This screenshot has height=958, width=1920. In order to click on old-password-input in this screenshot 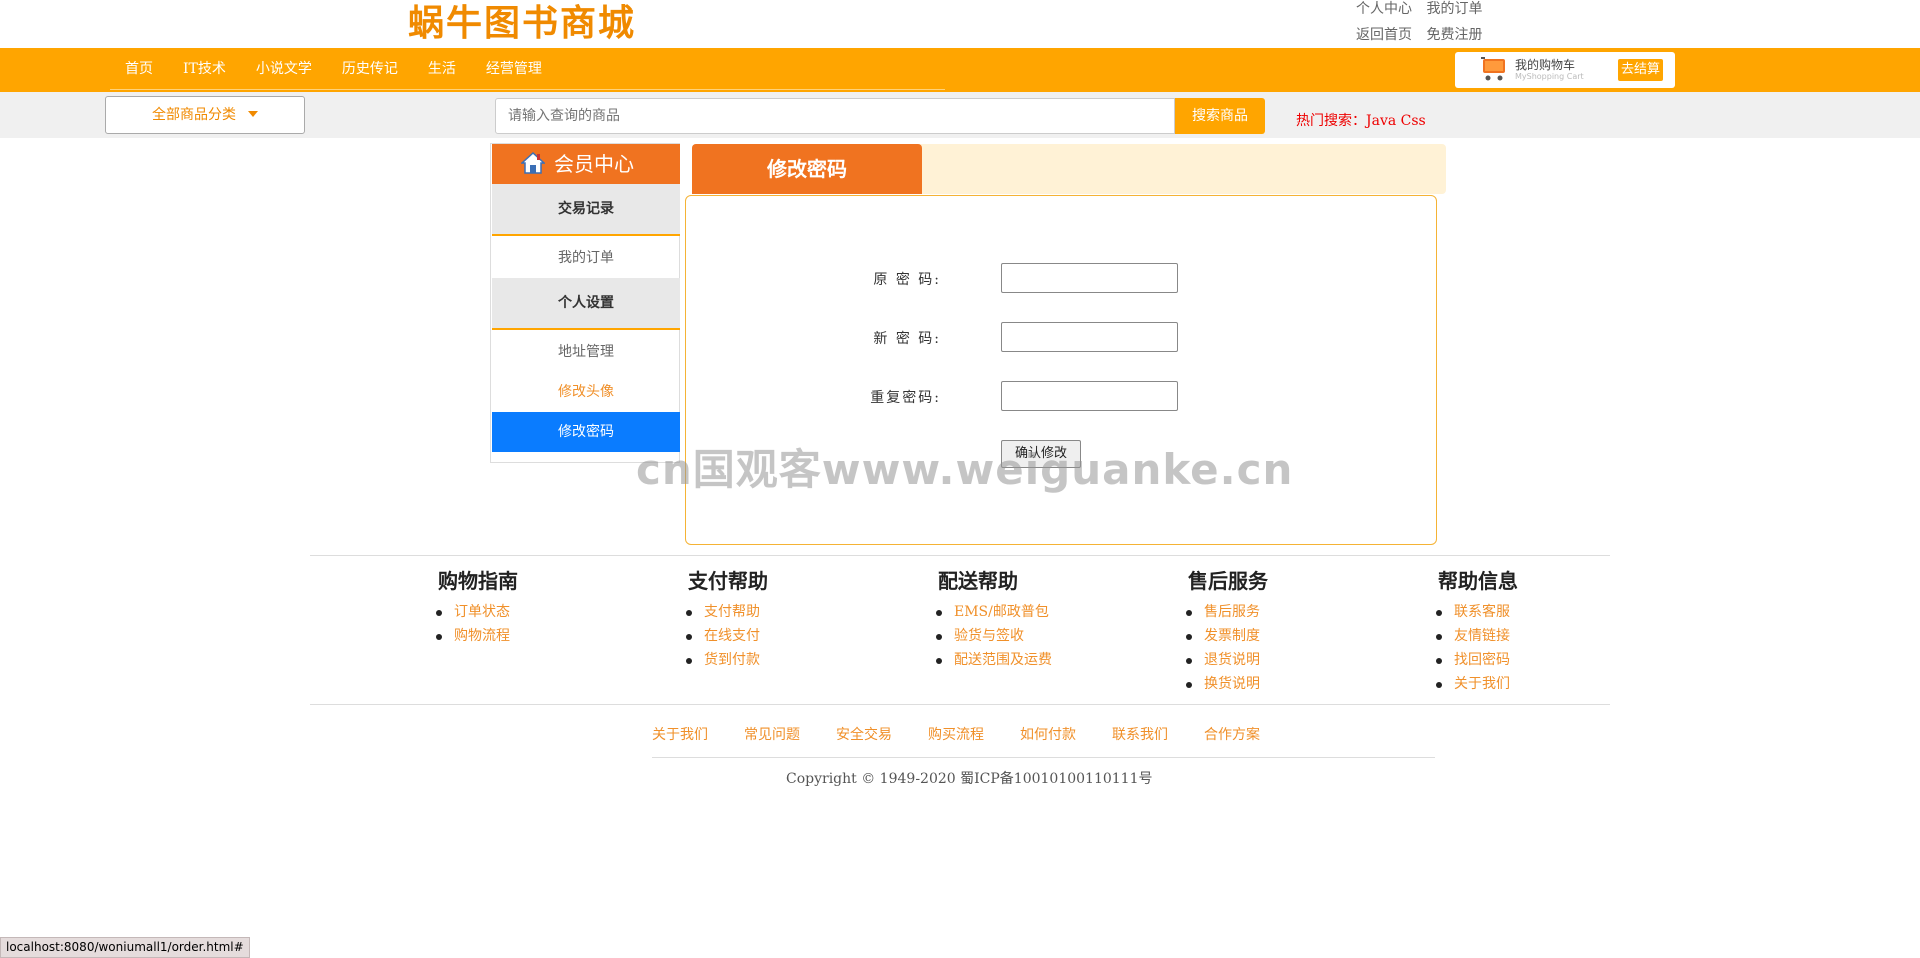, I will do `click(1089, 278)`.